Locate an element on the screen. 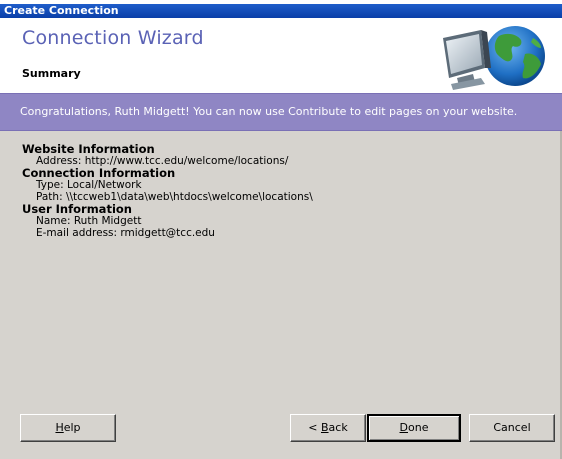 The height and width of the screenshot is (459, 562). user-email: E-mail address: rmidgett@tcc.edu is located at coordinates (125, 233).